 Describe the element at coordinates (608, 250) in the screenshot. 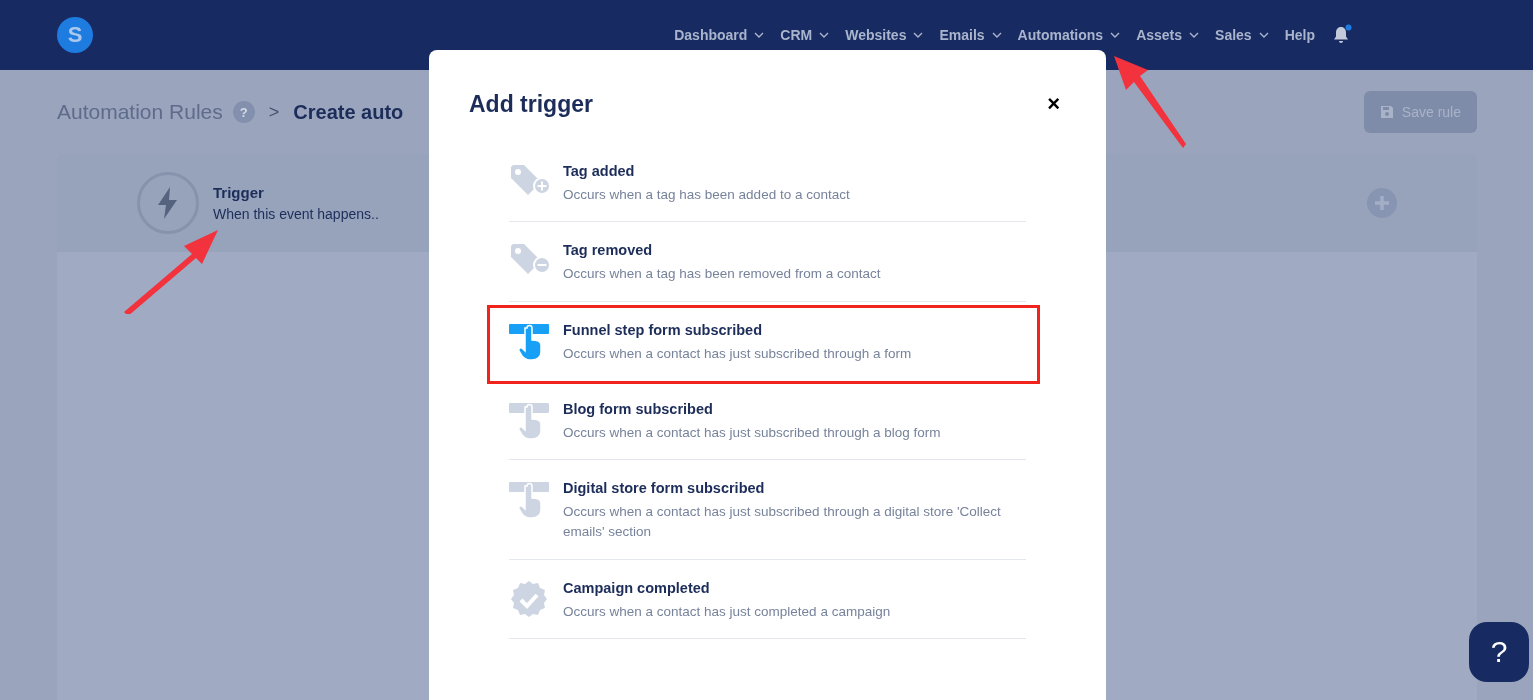

I see `option-title: Tag removed` at that location.